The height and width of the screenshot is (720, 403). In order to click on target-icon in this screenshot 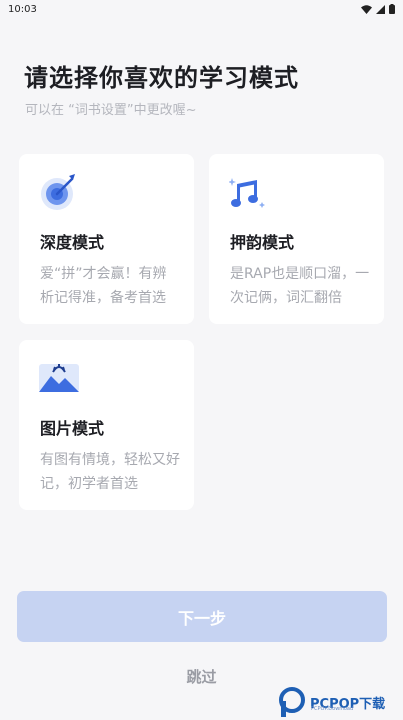, I will do `click(58, 192)`.